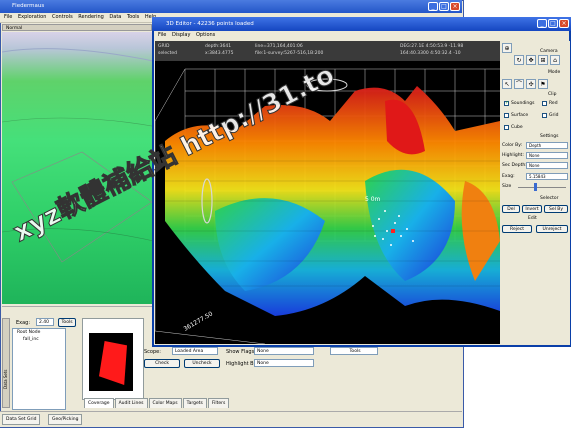 This screenshot has height=428, width=571. I want to click on grid-label: Grid, so click(554, 115).